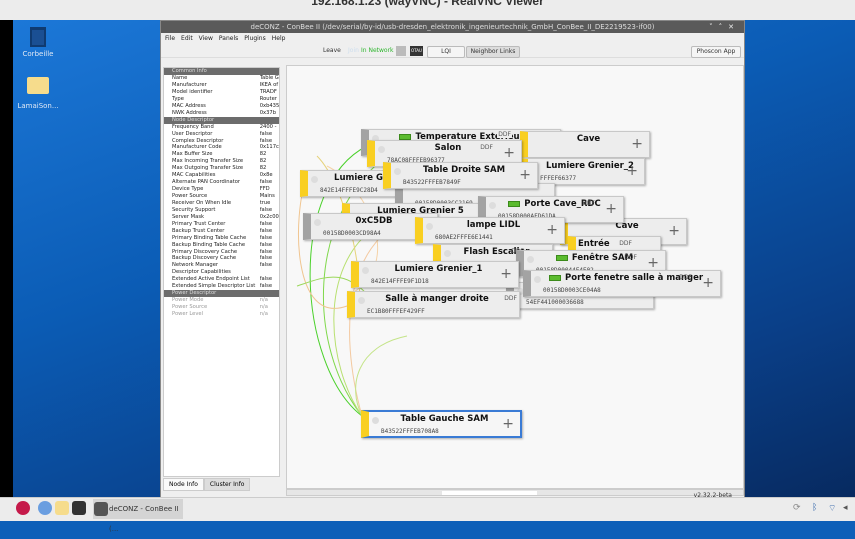 The height and width of the screenshot is (539, 855). Describe the element at coordinates (489, 493) in the screenshot. I see `scroll-thumb` at that location.